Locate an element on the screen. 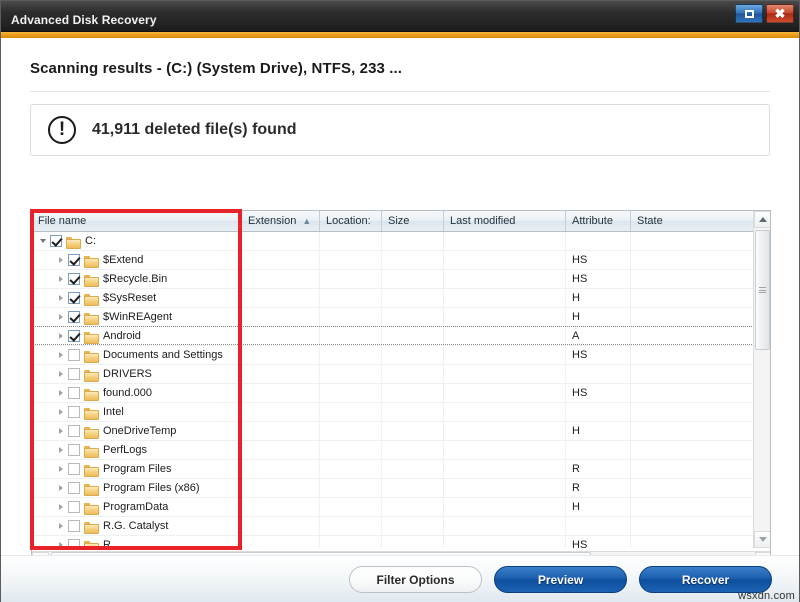 This screenshot has height=602, width=800. grip-icon is located at coordinates (762, 290).